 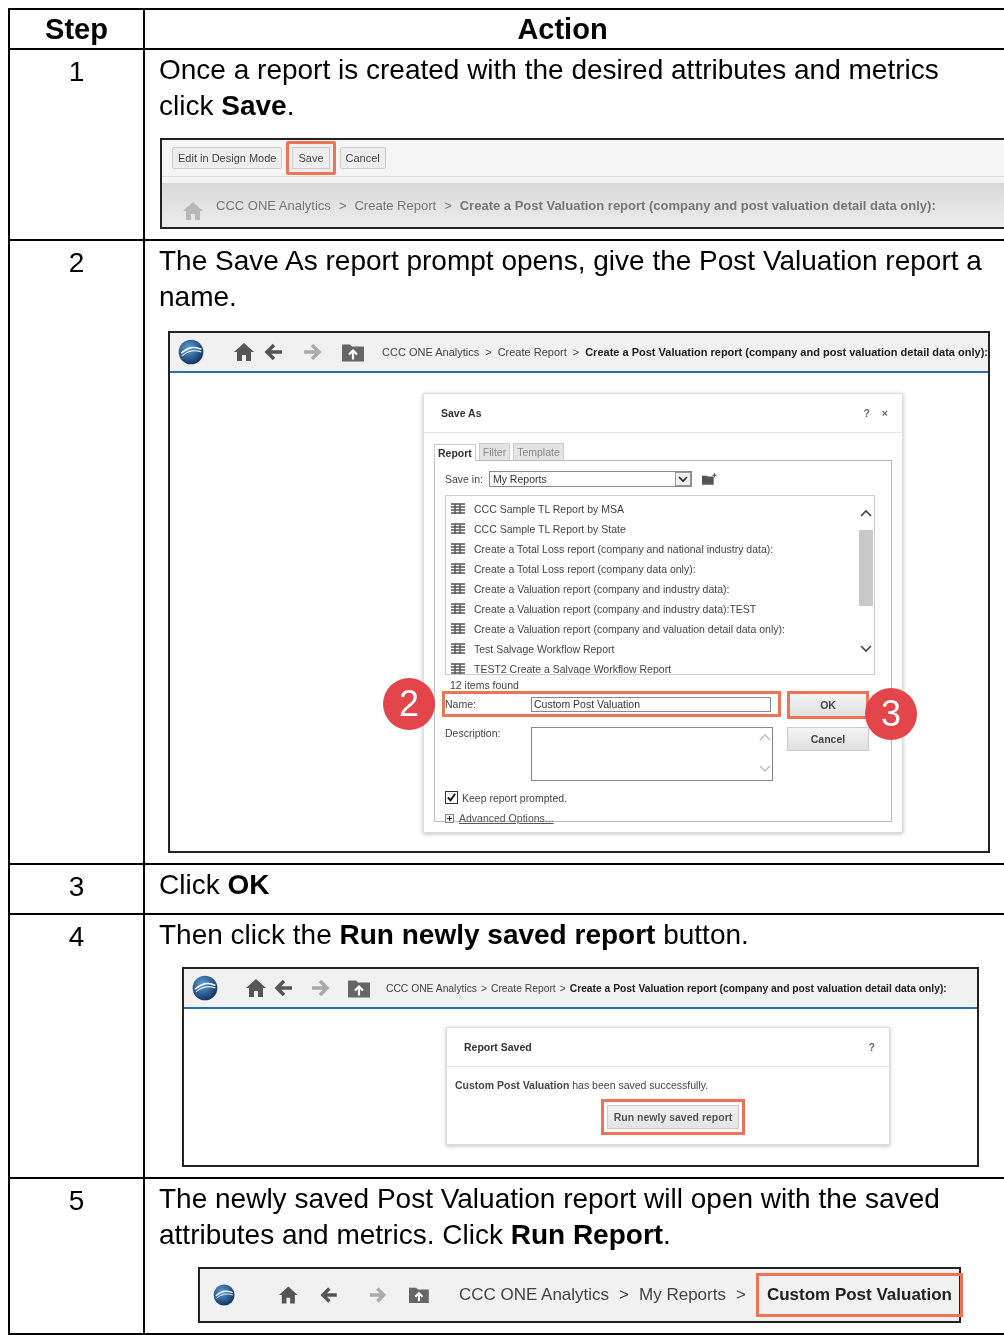 I want to click on breadcrumb-link: My Reports, so click(x=682, y=1295).